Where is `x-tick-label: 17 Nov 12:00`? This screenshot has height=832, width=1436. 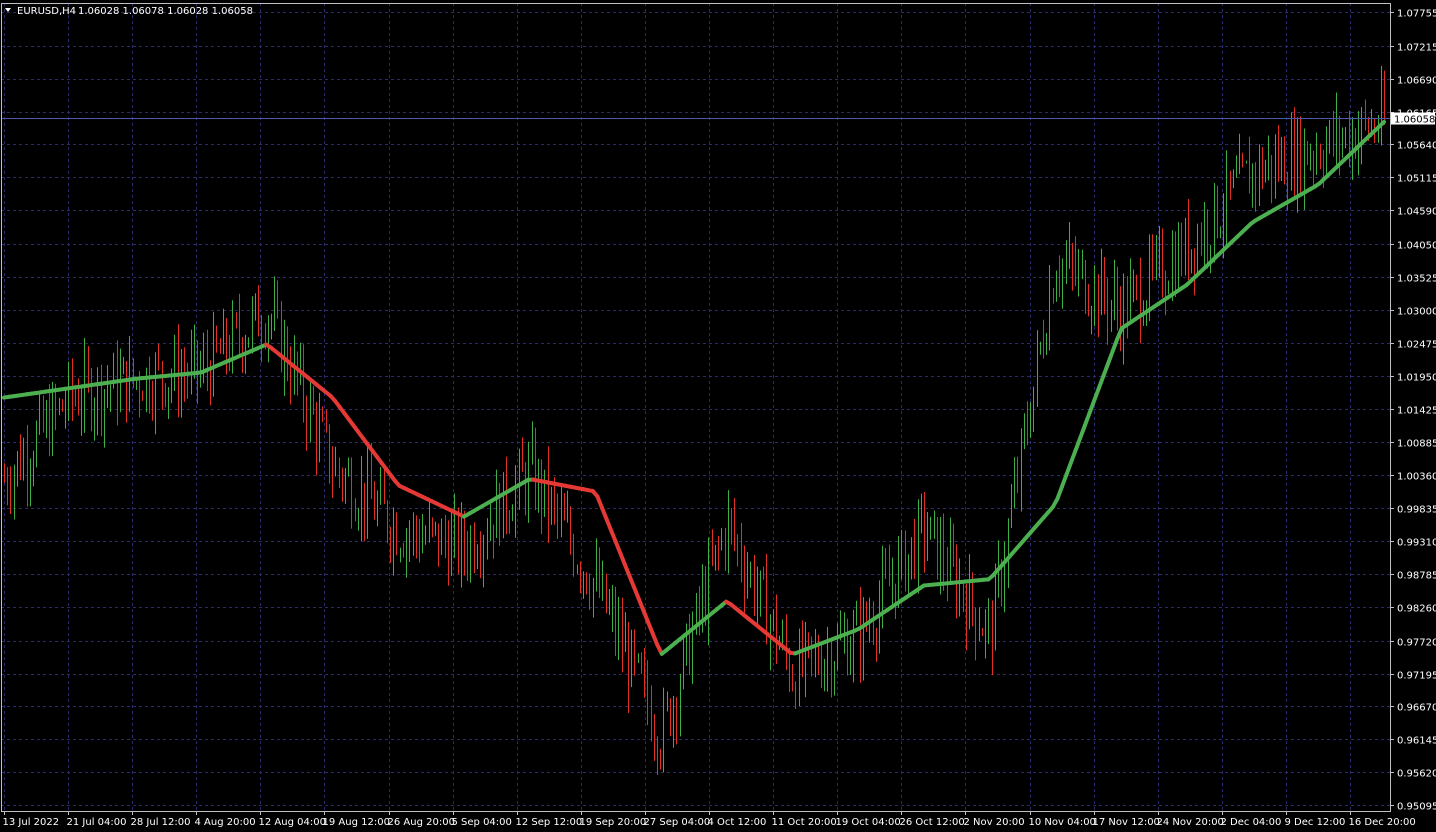 x-tick-label: 17 Nov 12:00 is located at coordinates (1126, 822).